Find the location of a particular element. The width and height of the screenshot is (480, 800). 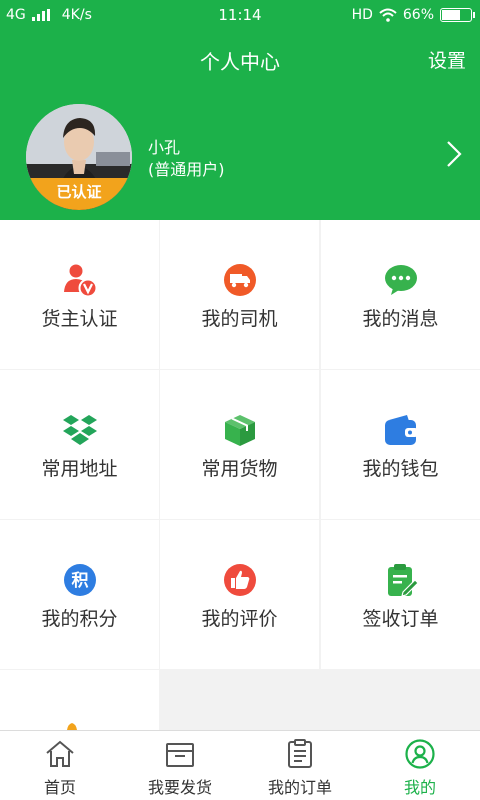

verified-badge: 已认证 is located at coordinates (79, 194).